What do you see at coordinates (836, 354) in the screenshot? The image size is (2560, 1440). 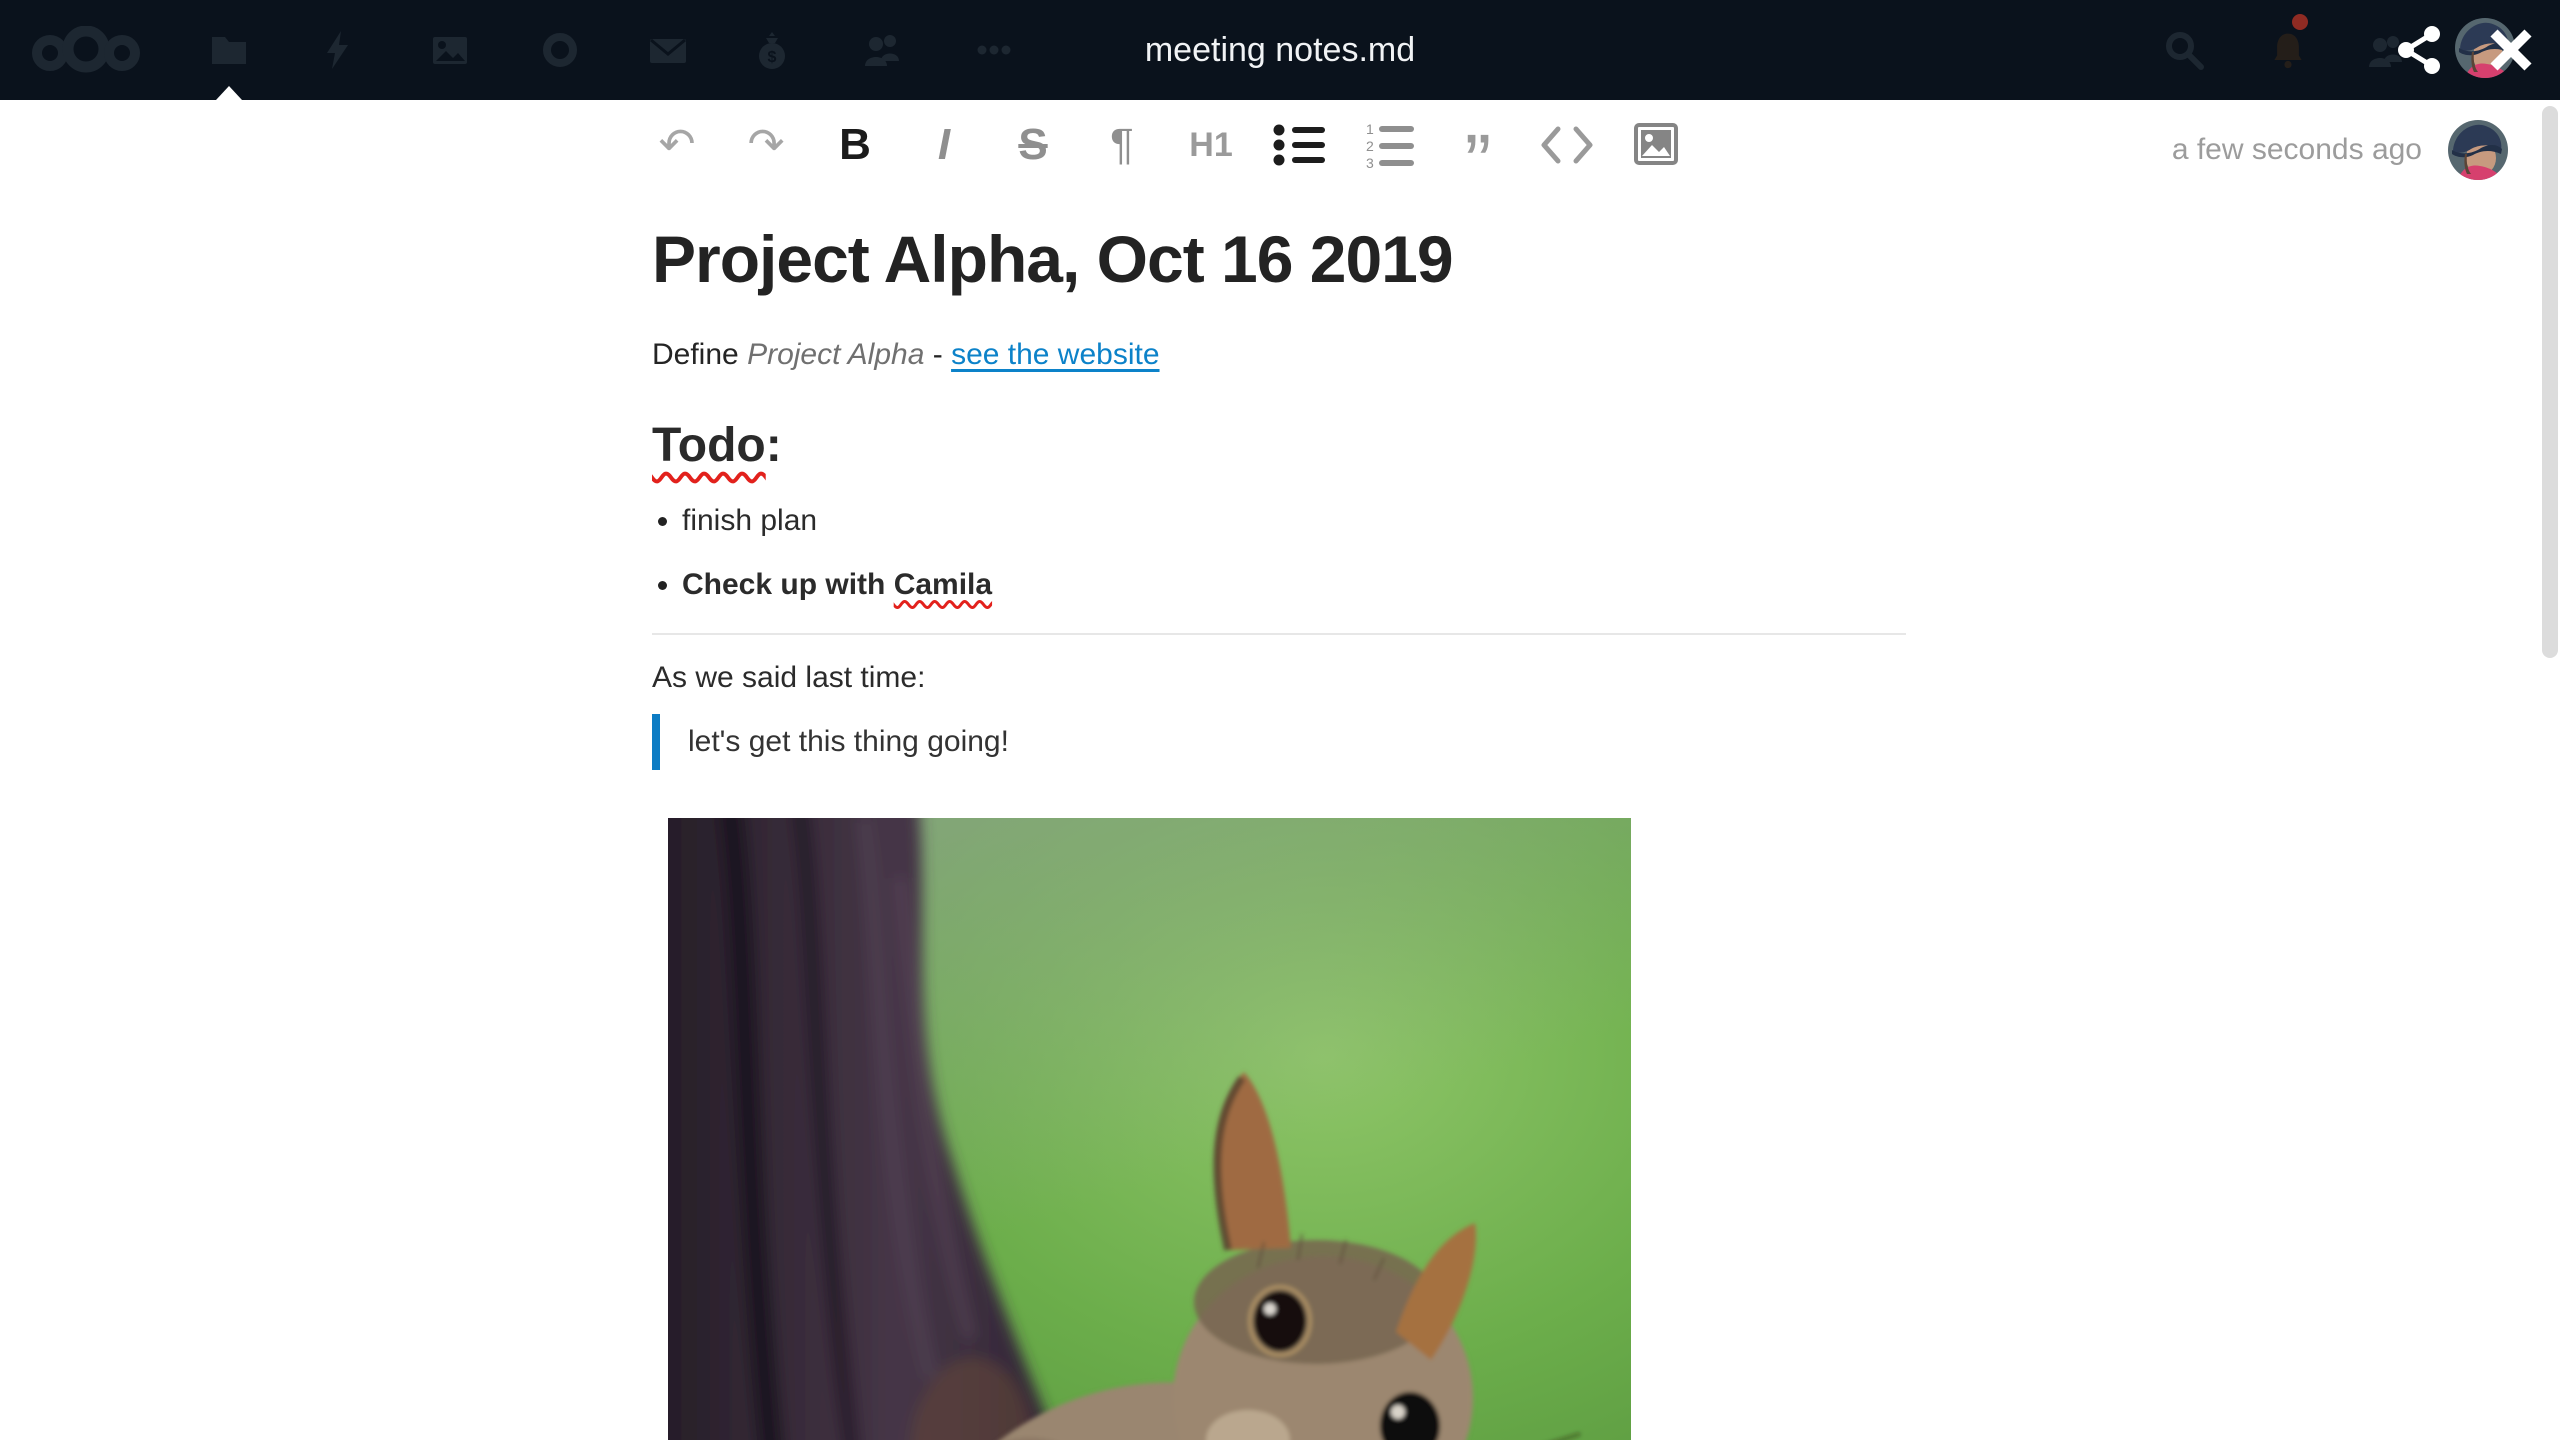 I see `intro-emphasis: Project Alpha` at bounding box center [836, 354].